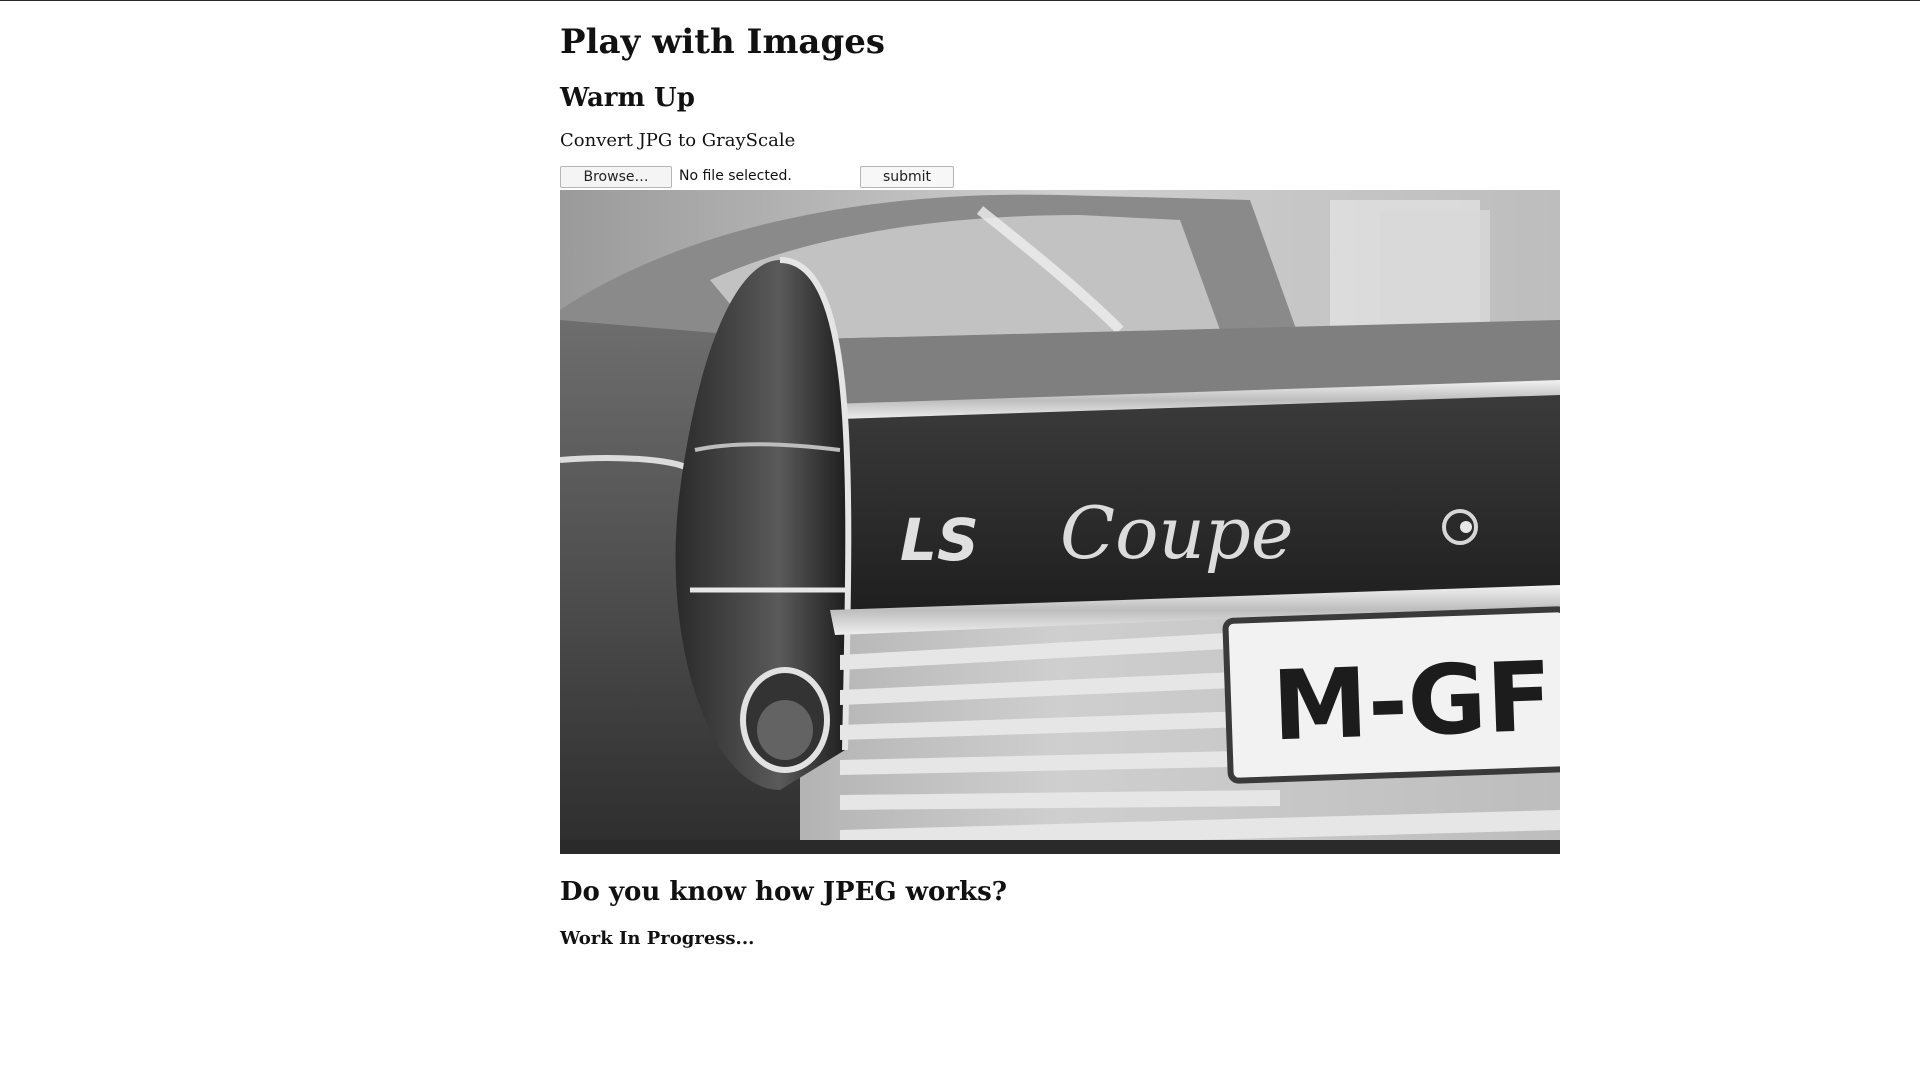 This screenshot has width=1920, height=1080. Describe the element at coordinates (1177, 533) in the screenshot. I see `script-text: Coupe` at that location.